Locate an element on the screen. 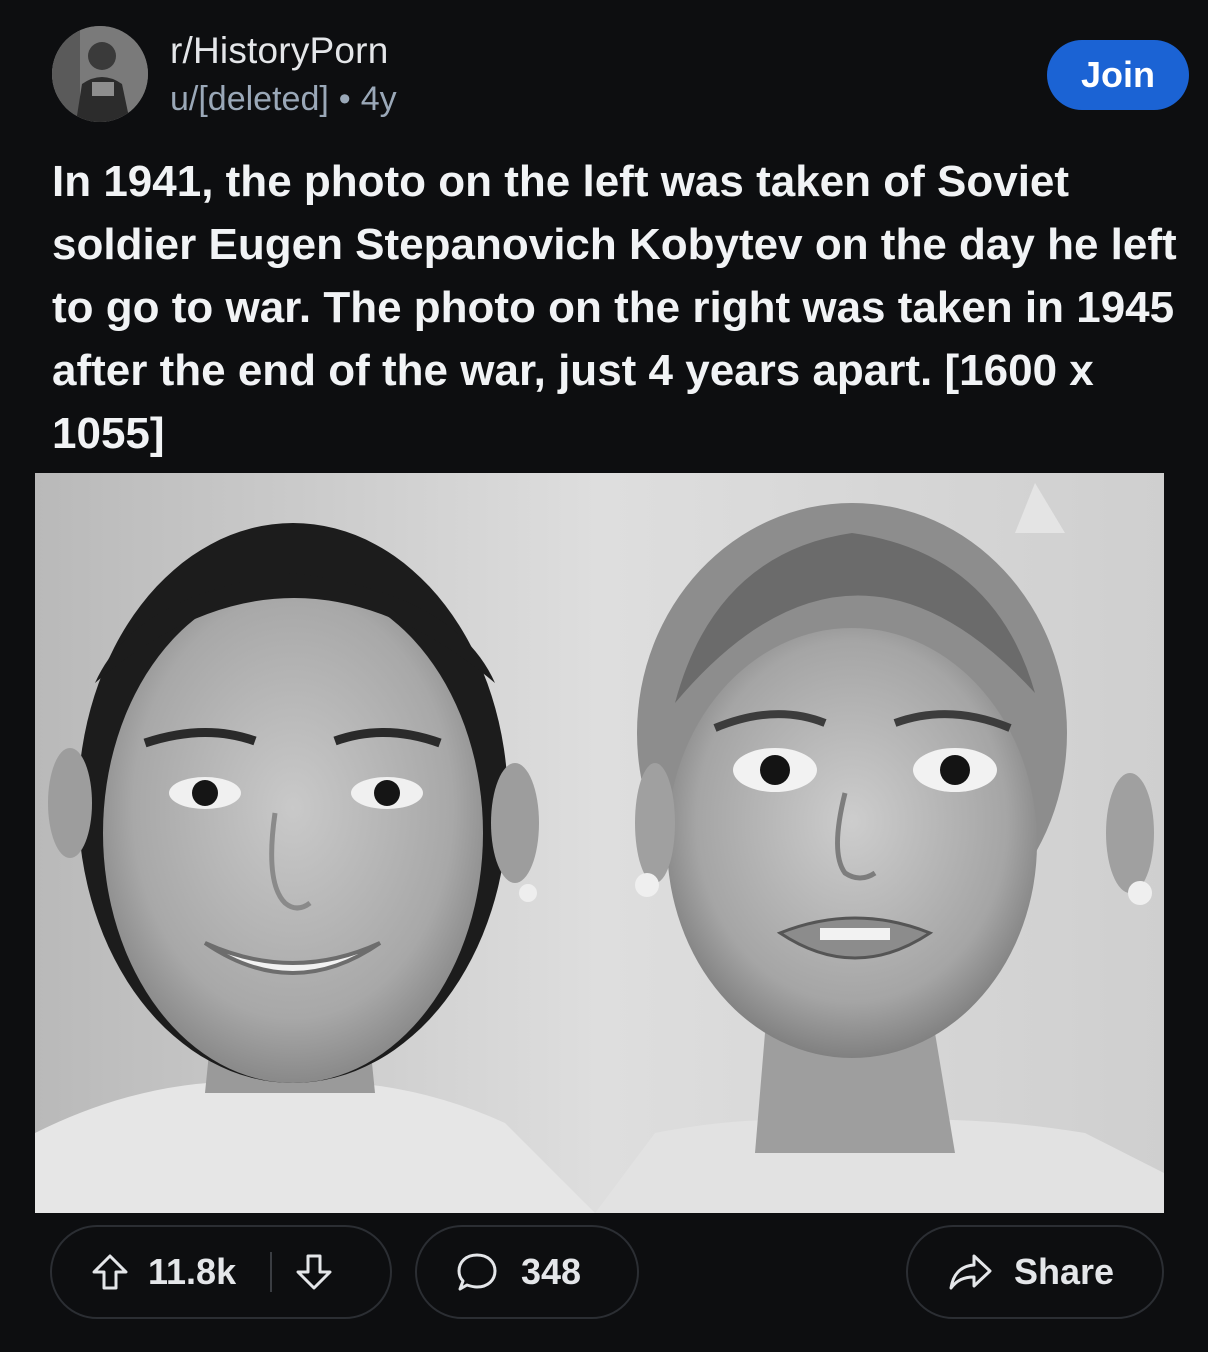 Image resolution: width=1208 pixels, height=1352 pixels. upvote-count: 11.8k is located at coordinates (192, 1271).